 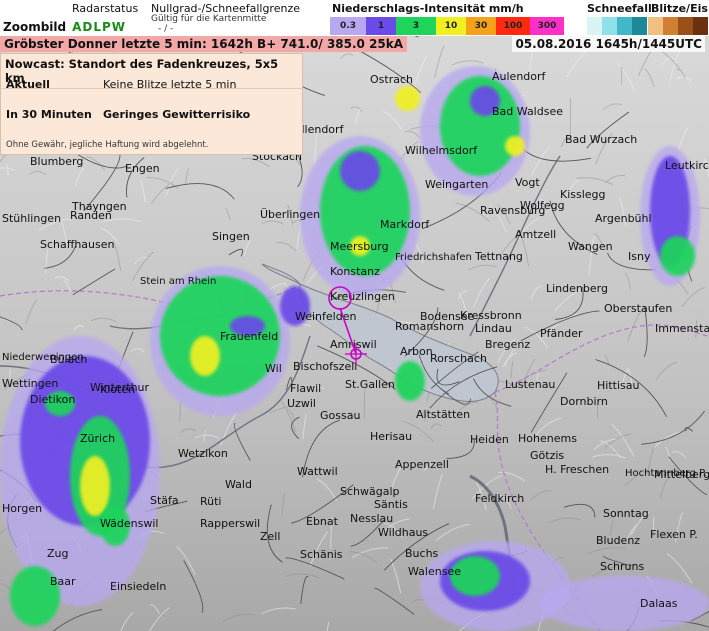 What do you see at coordinates (209, 19) in the screenshot?
I see `gueltig-text: Gültig für die Kartenmitte` at bounding box center [209, 19].